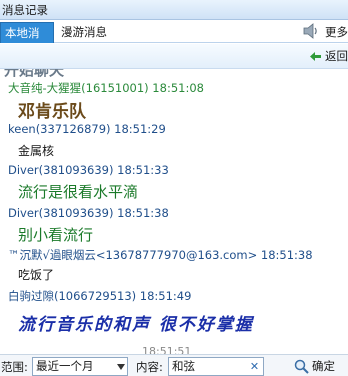 Image resolution: width=348 pixels, height=376 pixels. Describe the element at coordinates (315, 56) in the screenshot. I see `back-arrow-icon` at that location.